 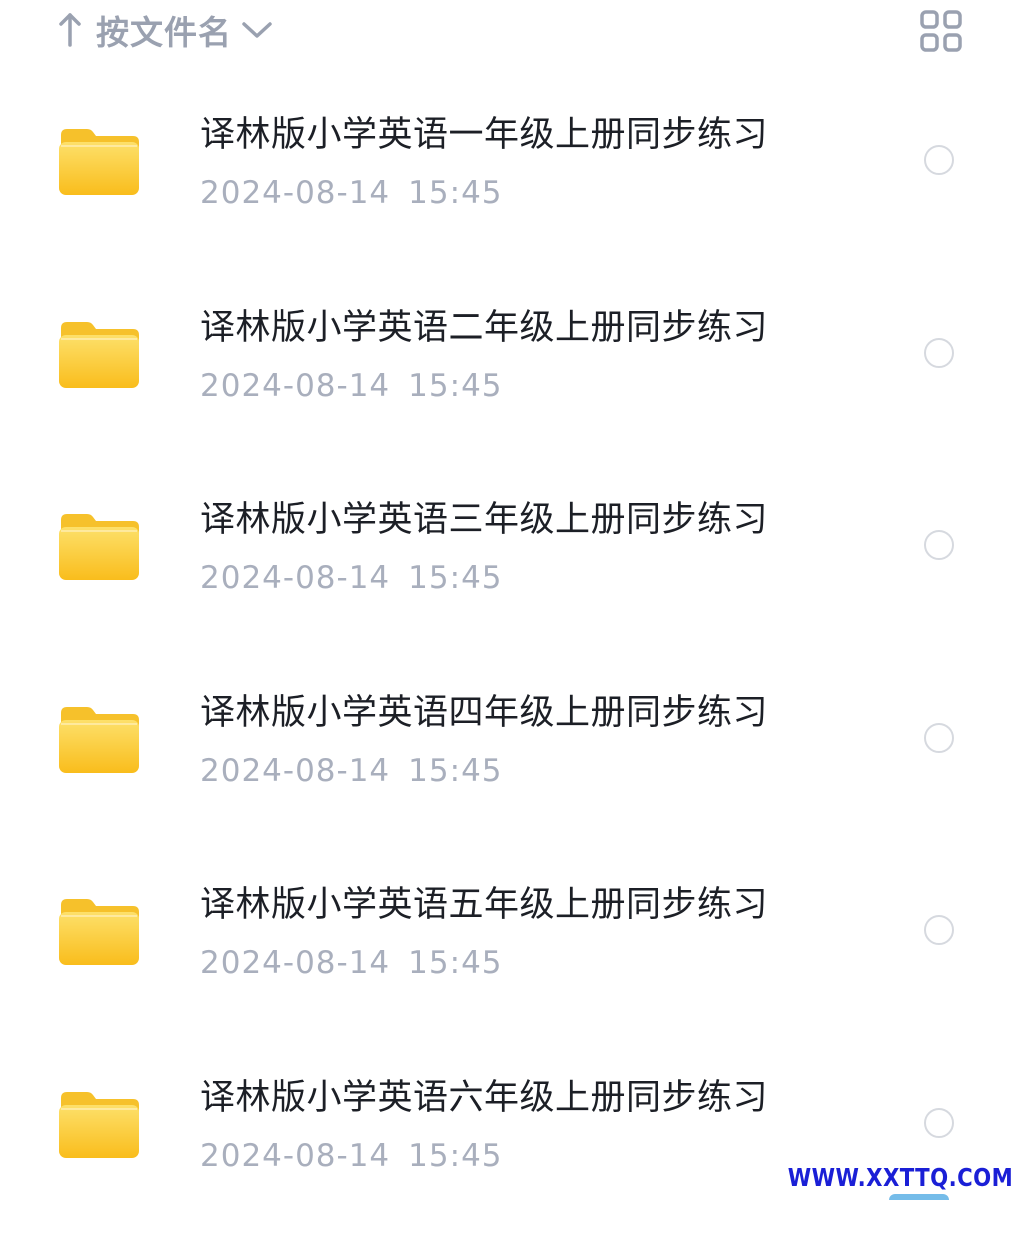 I want to click on watermark-text: WWW.XXTTQ.COM, so click(x=900, y=1177).